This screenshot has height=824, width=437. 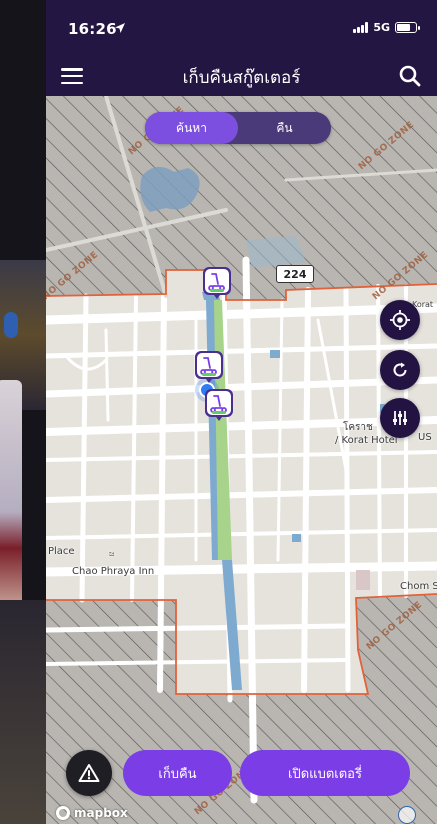 What do you see at coordinates (92, 29) in the screenshot?
I see `status-time: 16:26` at bounding box center [92, 29].